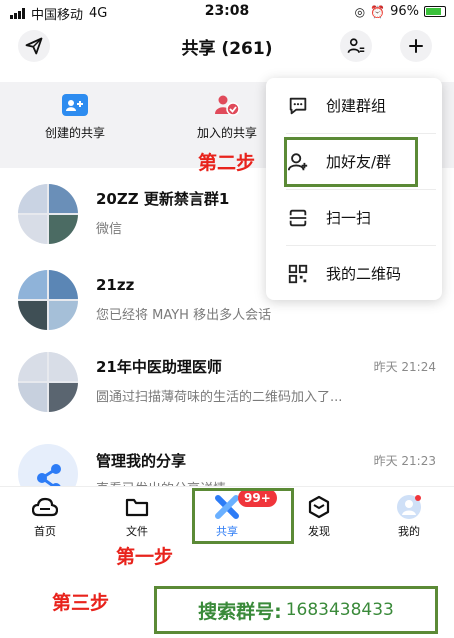 This screenshot has height=638, width=454. What do you see at coordinates (409, 507) in the screenshot?
I see `avatar-icon` at bounding box center [409, 507].